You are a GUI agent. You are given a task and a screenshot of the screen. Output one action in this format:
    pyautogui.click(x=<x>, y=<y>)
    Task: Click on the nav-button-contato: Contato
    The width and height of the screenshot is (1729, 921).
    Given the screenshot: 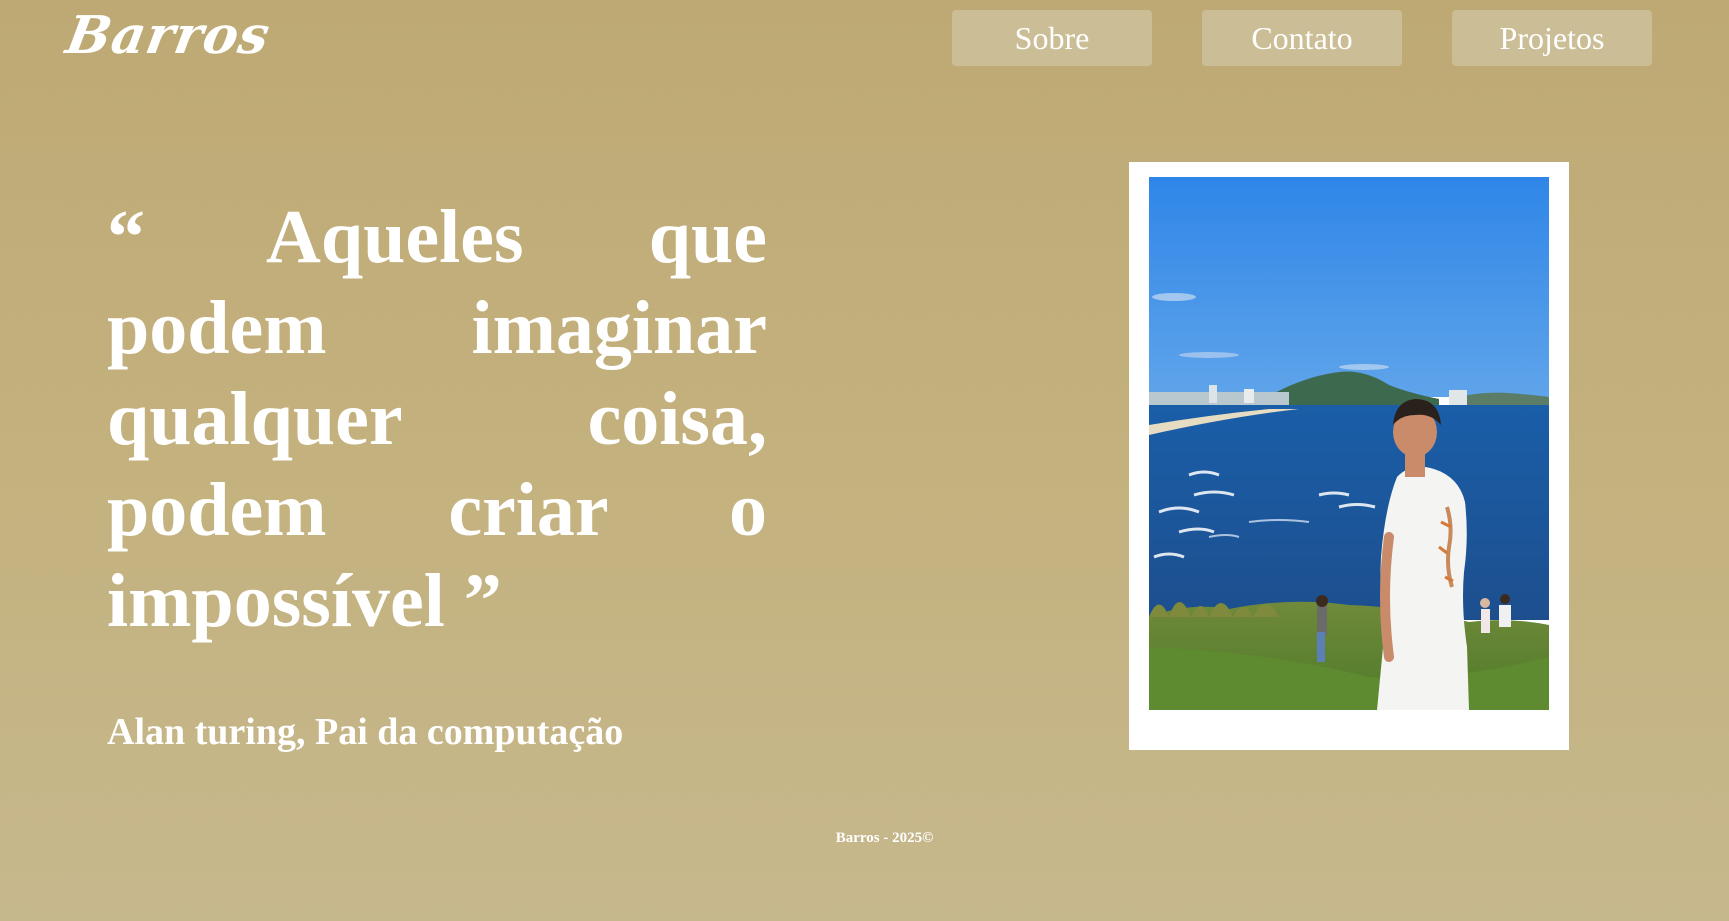 What is the action you would take?
    pyautogui.click(x=1302, y=38)
    